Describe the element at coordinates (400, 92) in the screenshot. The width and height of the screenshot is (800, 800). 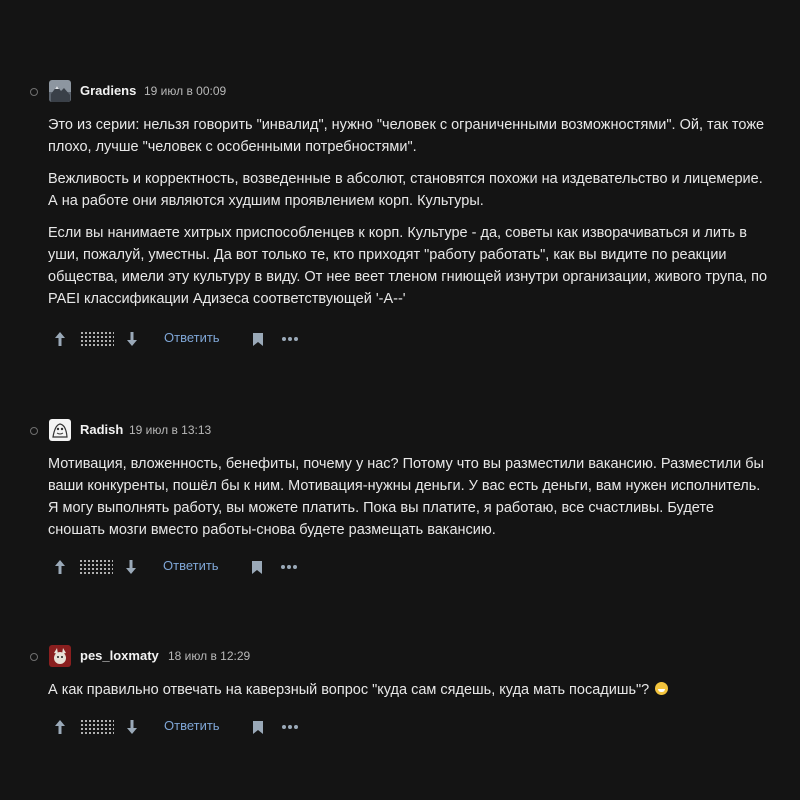
I see `comment-header: Gradiens 19 июл в 00:09` at that location.